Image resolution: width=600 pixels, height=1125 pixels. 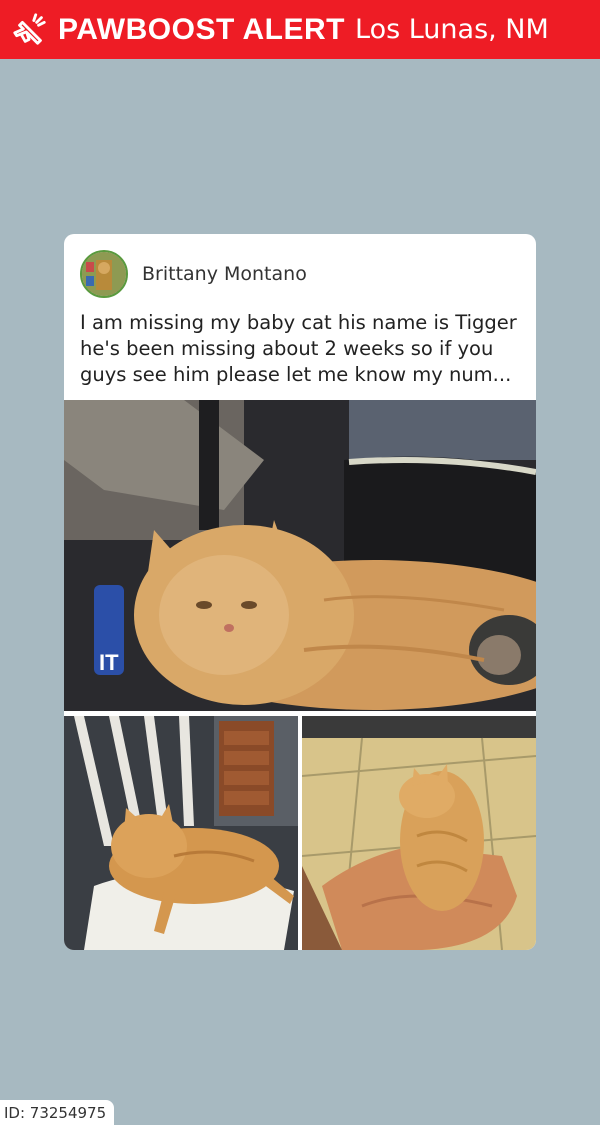 What do you see at coordinates (104, 274) in the screenshot?
I see `avatar` at bounding box center [104, 274].